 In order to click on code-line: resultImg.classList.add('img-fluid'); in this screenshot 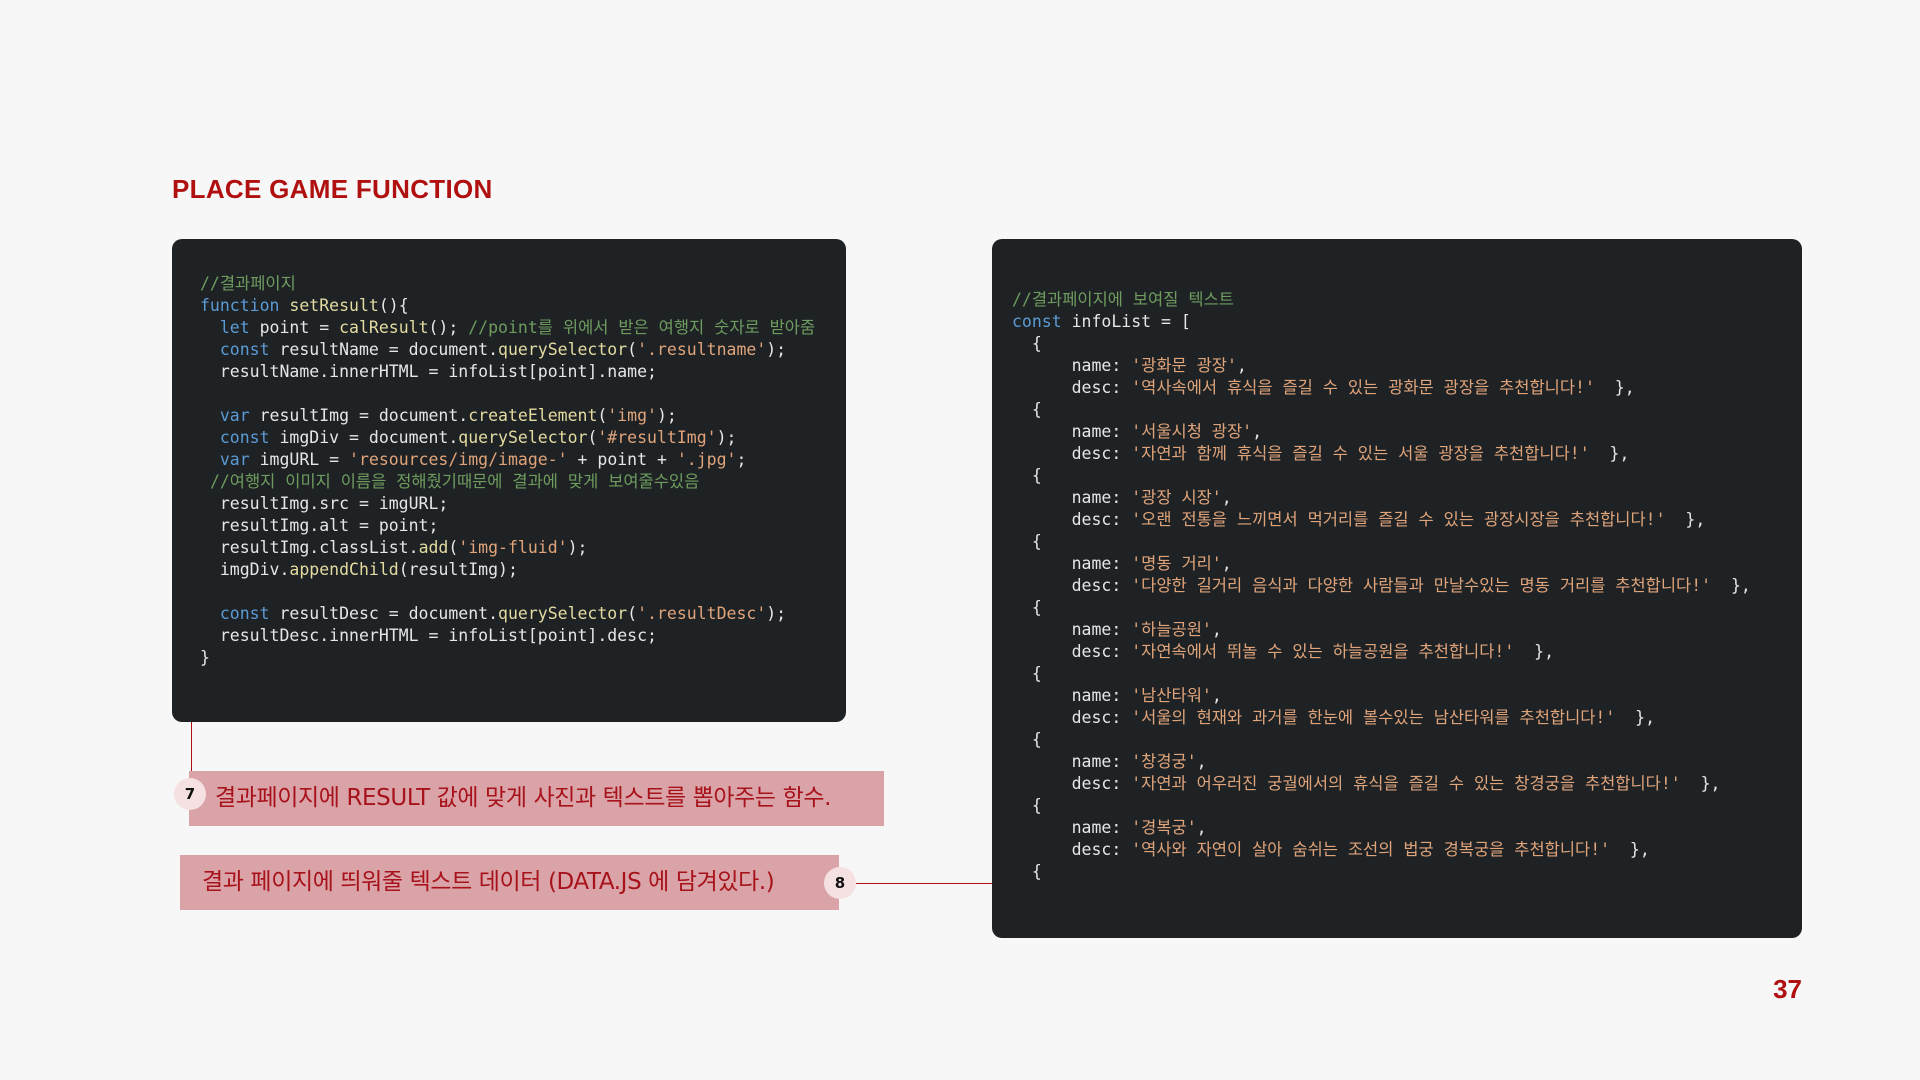, I will do `click(403, 547)`.